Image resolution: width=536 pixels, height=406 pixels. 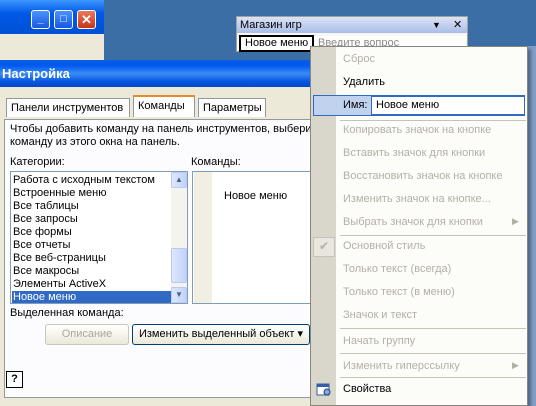 What do you see at coordinates (324, 246) in the screenshot?
I see `checkmark-icon: ✔` at bounding box center [324, 246].